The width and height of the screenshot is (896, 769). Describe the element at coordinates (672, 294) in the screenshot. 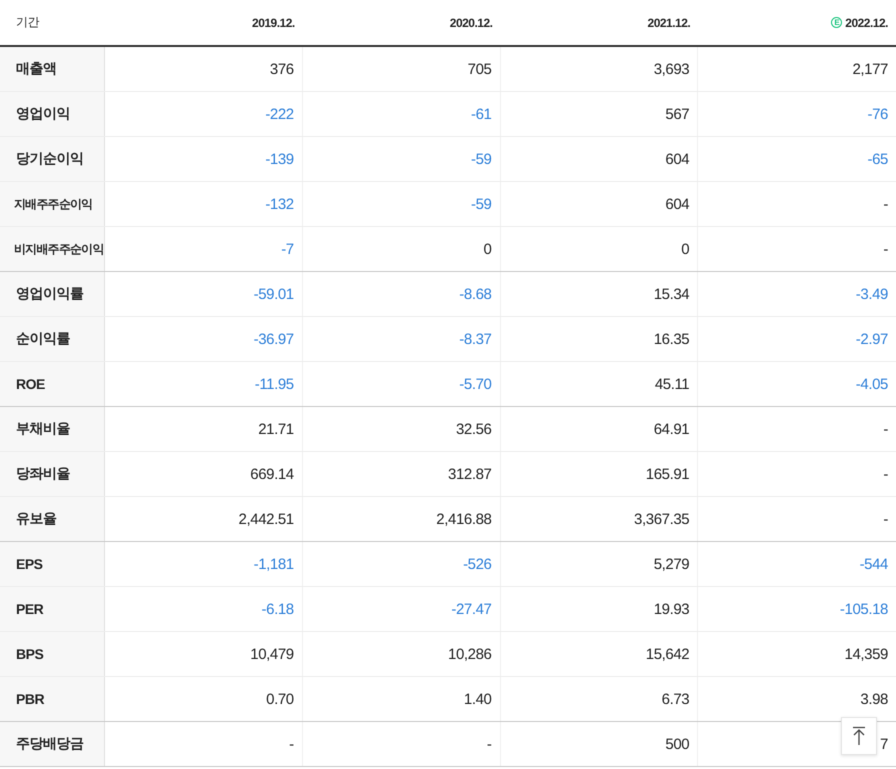

I see `table-cell: 15.34` at that location.